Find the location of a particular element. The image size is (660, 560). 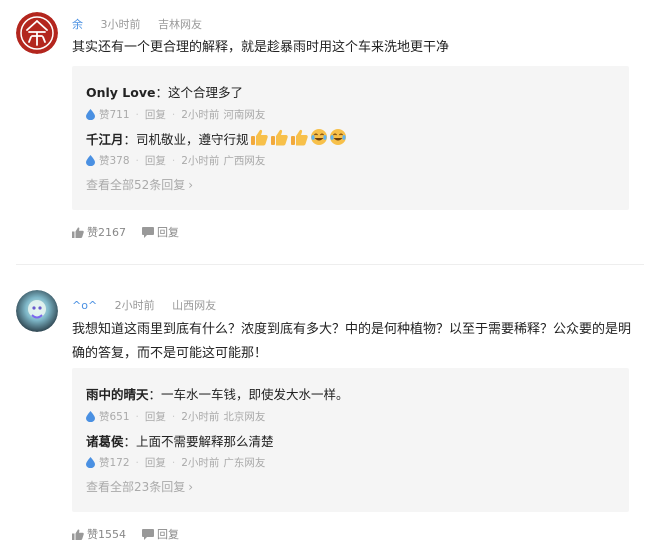

like-button: 赞1554 is located at coordinates (99, 534).